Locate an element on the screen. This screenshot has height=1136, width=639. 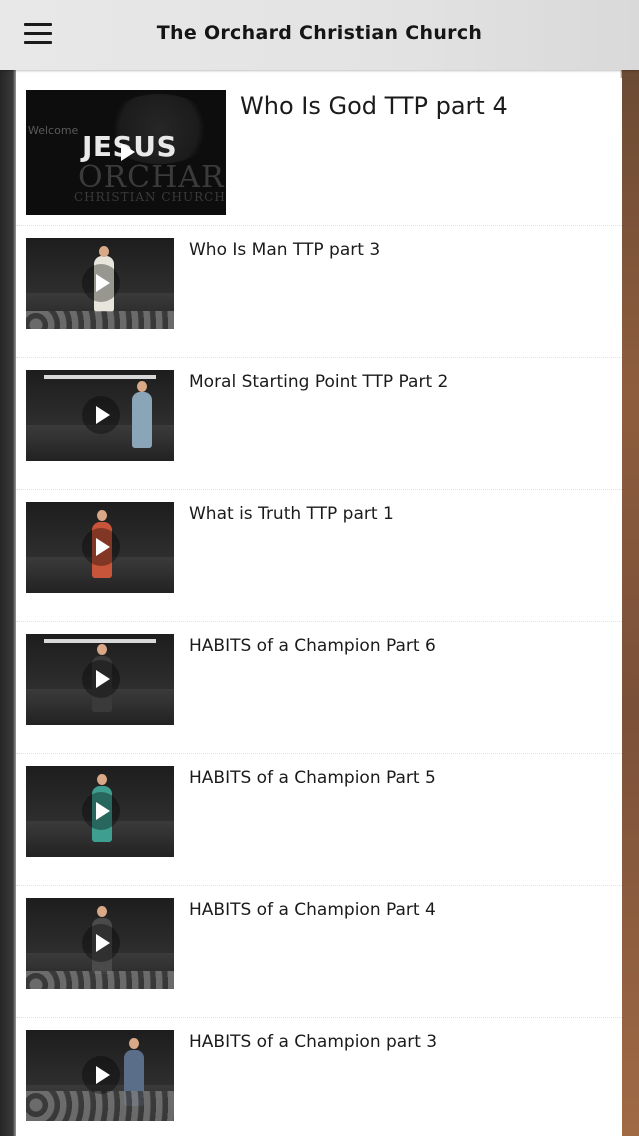
video-list-item: HABITS of a Champion part 3 is located at coordinates (319, 1077).